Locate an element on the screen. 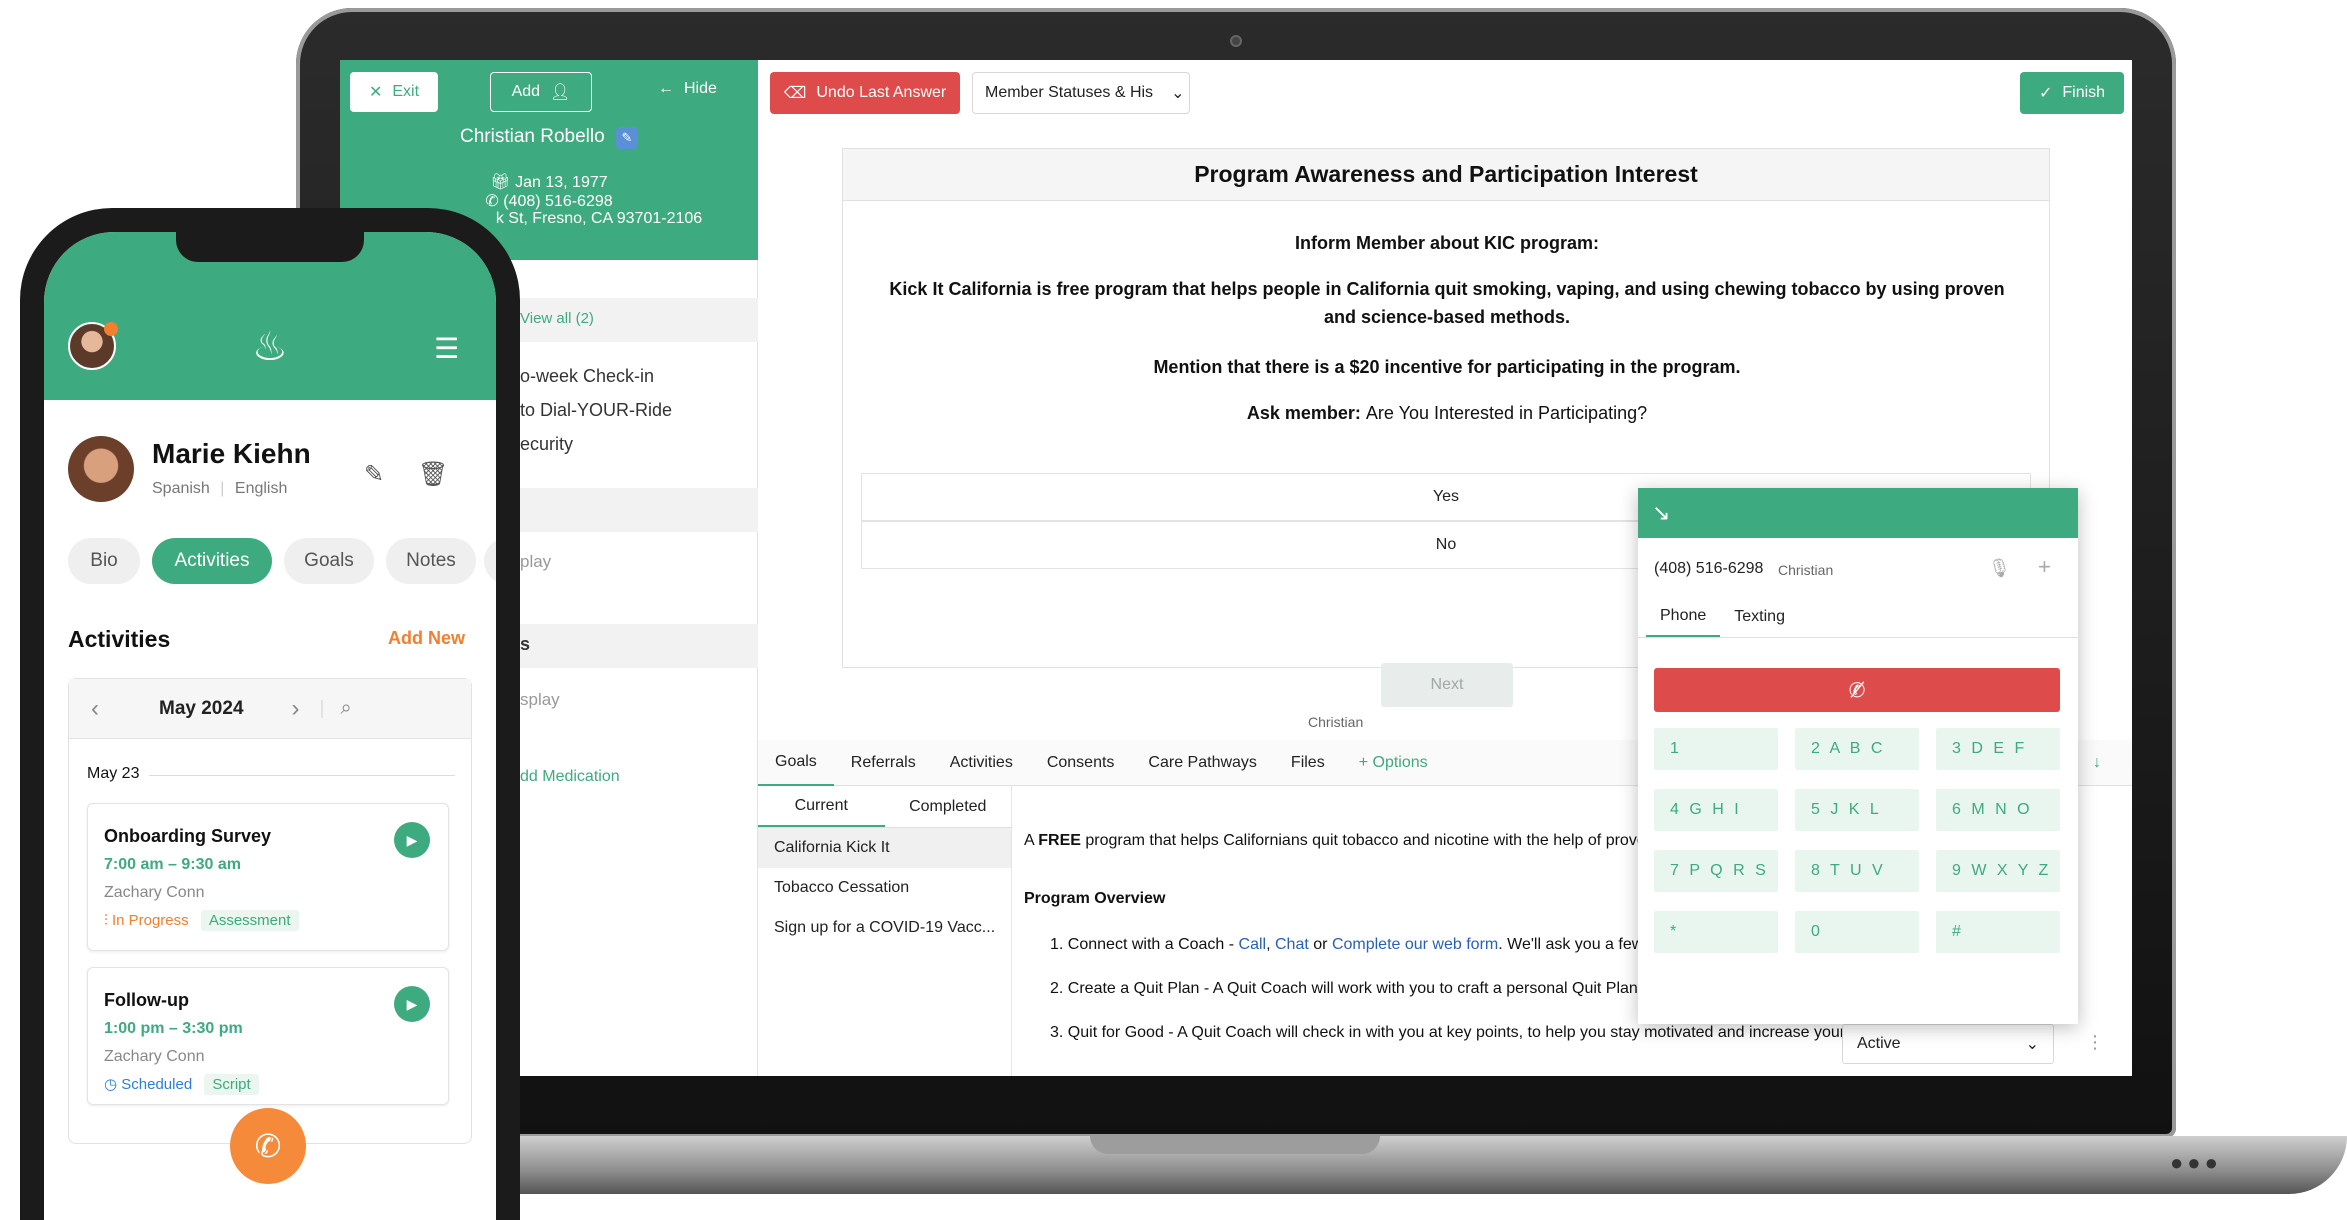 This screenshot has height=1220, width=2347. chevron-left-icon: ‹ is located at coordinates (95, 709).